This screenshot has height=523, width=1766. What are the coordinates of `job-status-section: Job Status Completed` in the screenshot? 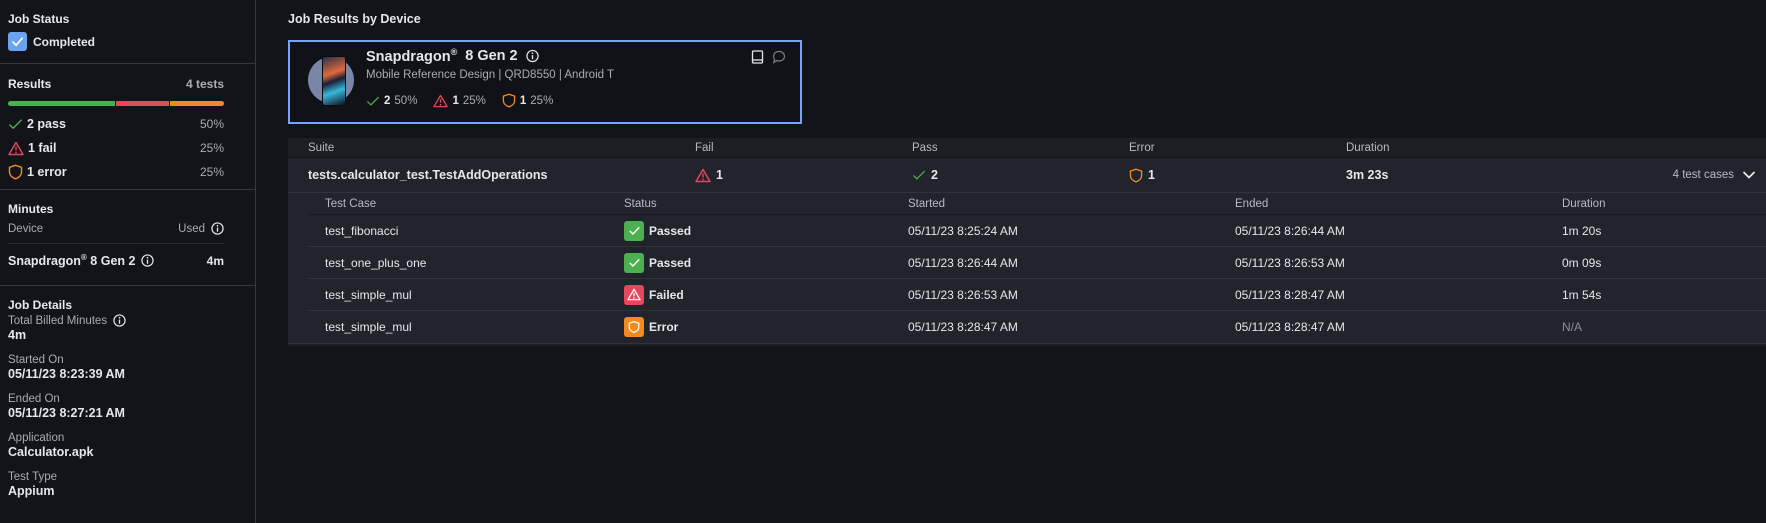 It's located at (127, 32).